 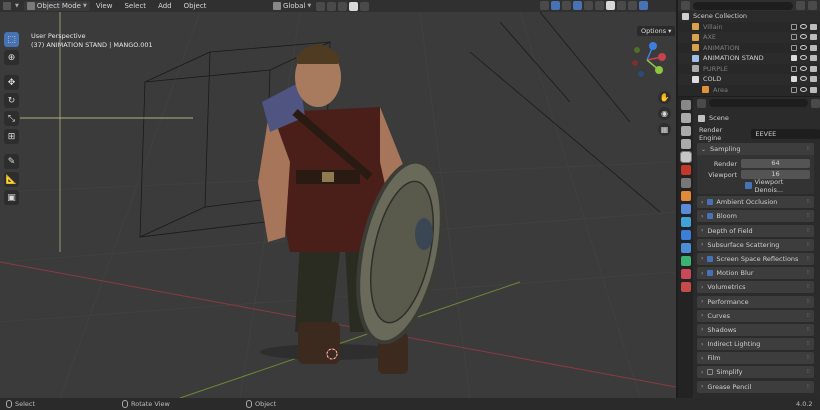 I want to click on panel-subsurface-scattering: › Subsurface Scattering ⠿, so click(x=755, y=244).